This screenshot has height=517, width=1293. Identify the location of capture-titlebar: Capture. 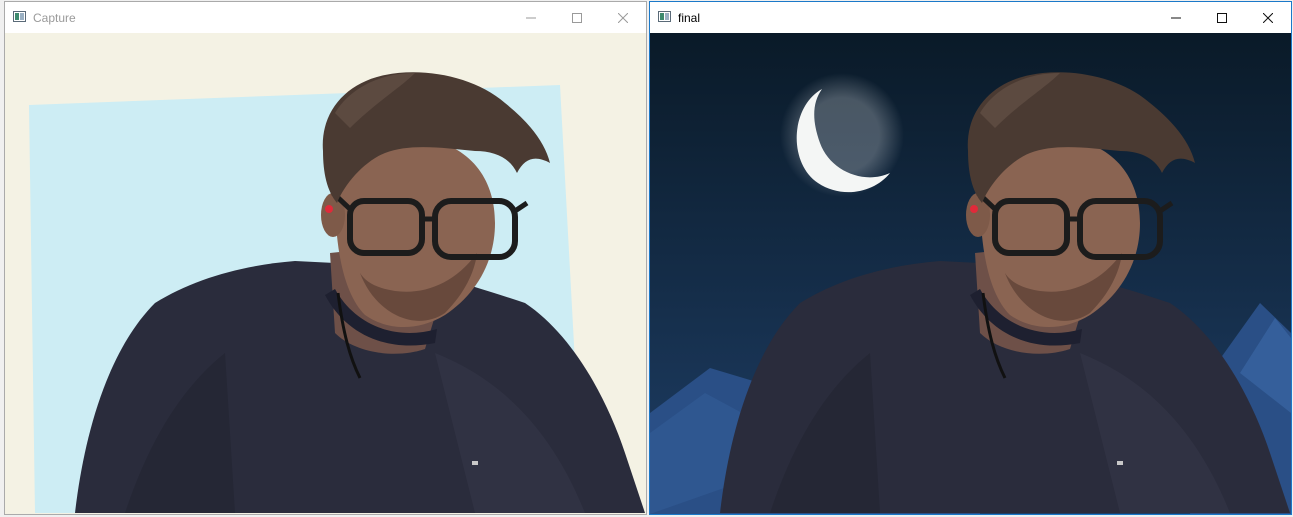
(325, 17).